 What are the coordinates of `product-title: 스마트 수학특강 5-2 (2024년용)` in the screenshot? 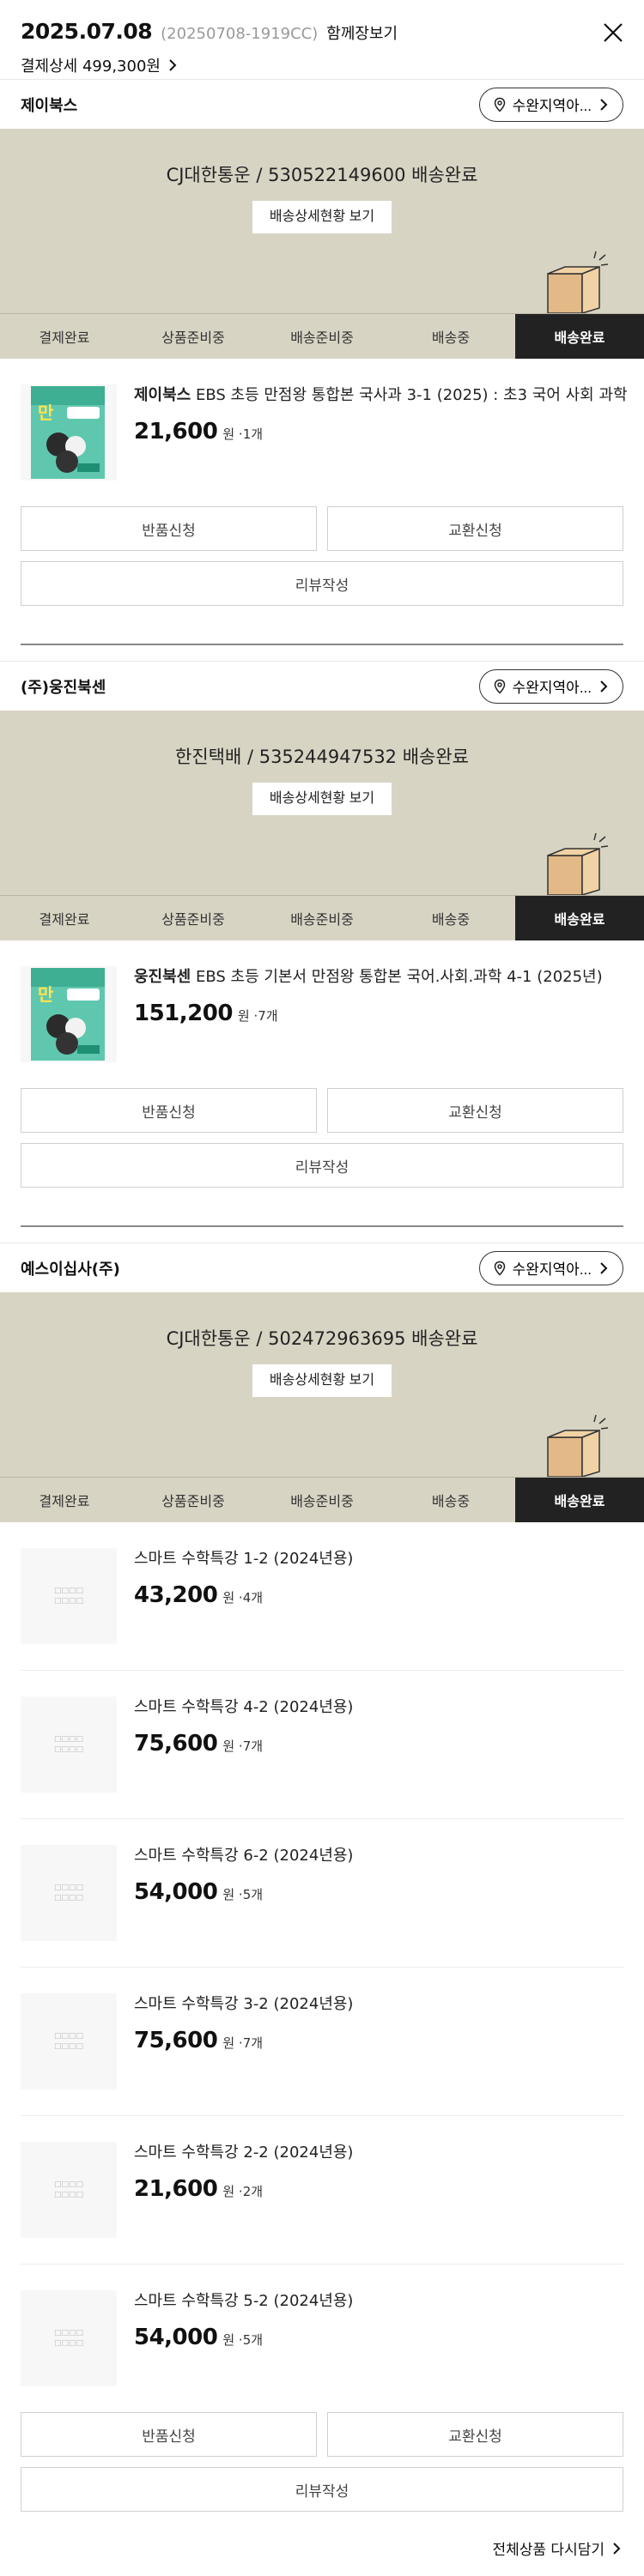 It's located at (243, 2301).